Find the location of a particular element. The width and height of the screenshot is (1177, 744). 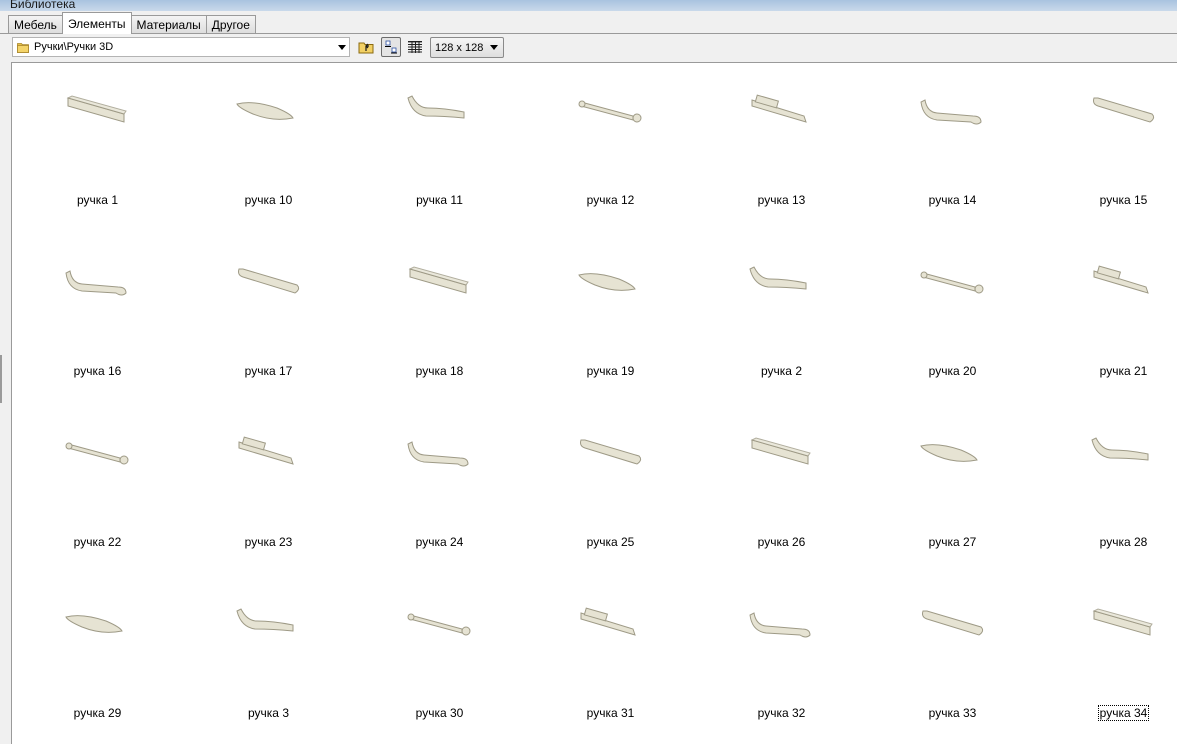

library-item-label: ручка 33 is located at coordinates (952, 713).